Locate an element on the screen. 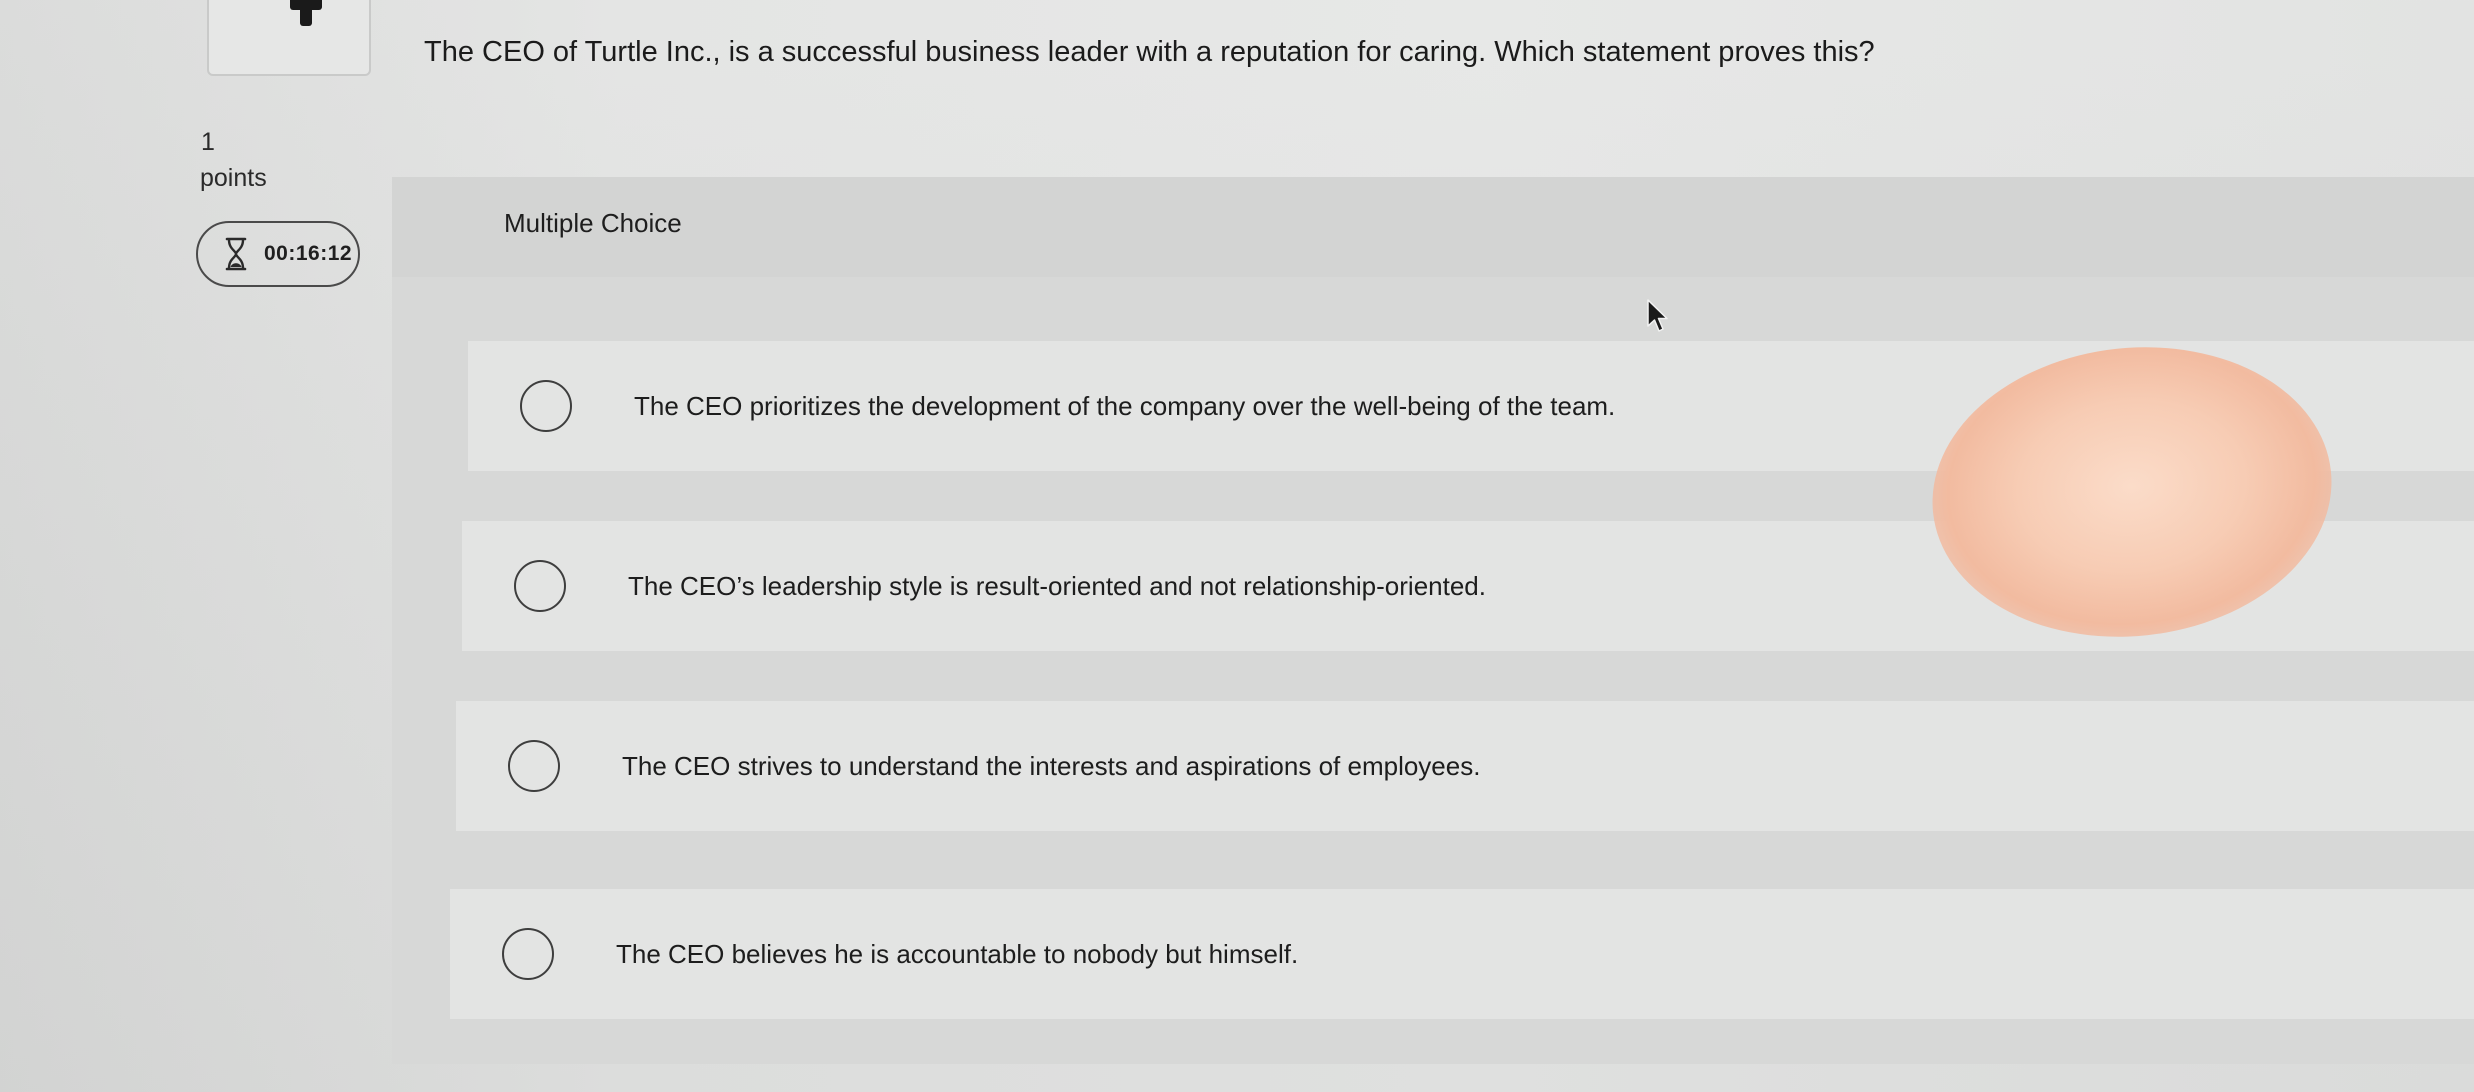  mouse-pointer-icon is located at coordinates (1659, 316).